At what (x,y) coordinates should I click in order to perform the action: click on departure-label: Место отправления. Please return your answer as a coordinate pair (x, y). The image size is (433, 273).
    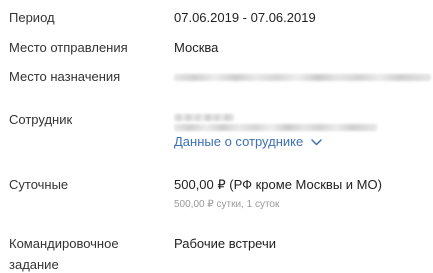
    Looking at the image, I should click on (68, 47).